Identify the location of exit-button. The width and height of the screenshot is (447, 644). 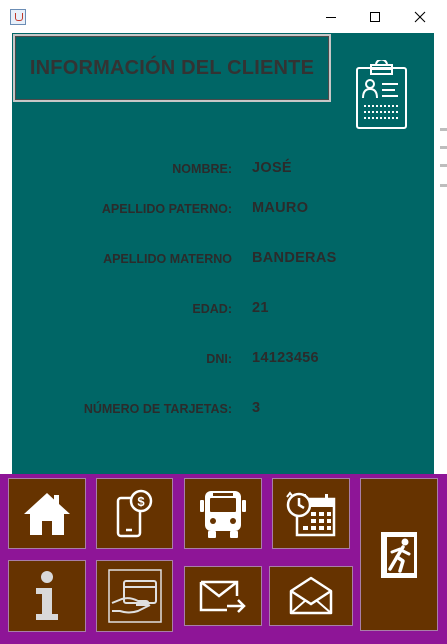
(399, 554).